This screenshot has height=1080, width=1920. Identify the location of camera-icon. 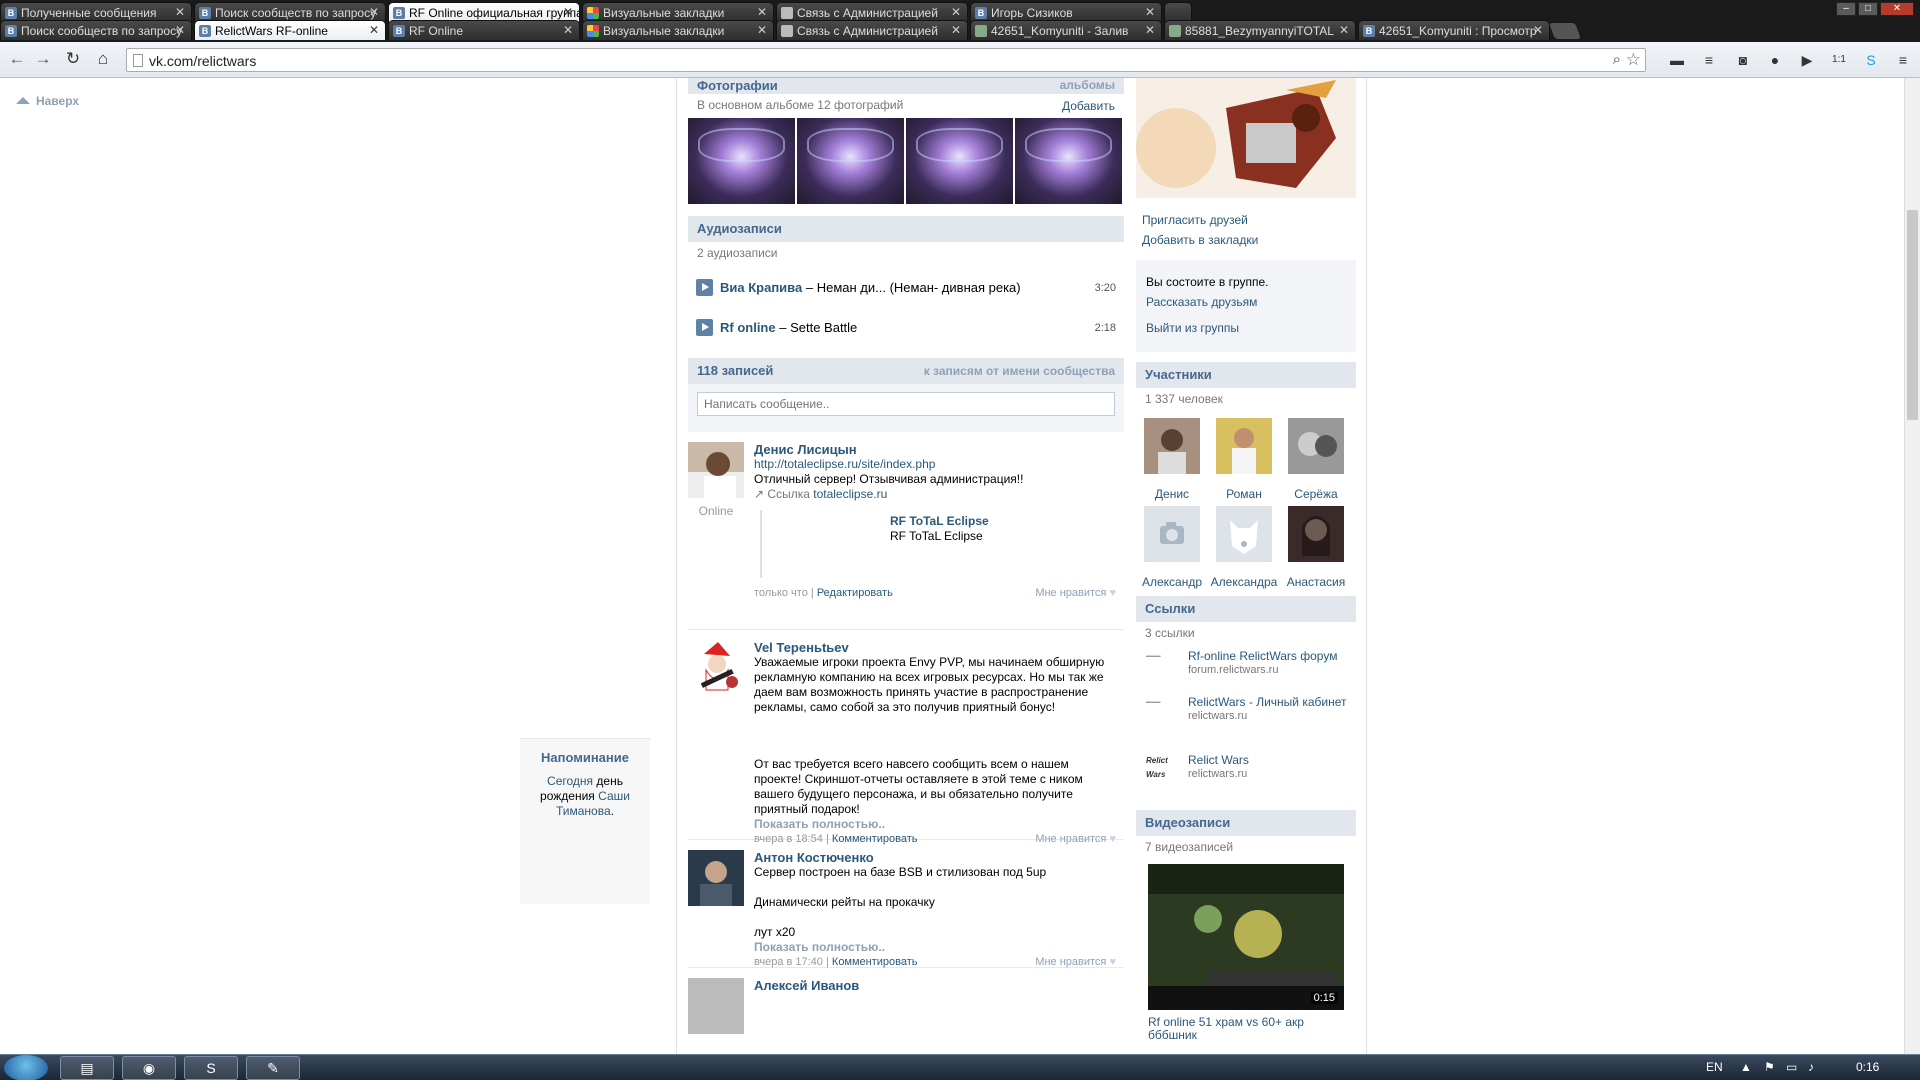
(1172, 534).